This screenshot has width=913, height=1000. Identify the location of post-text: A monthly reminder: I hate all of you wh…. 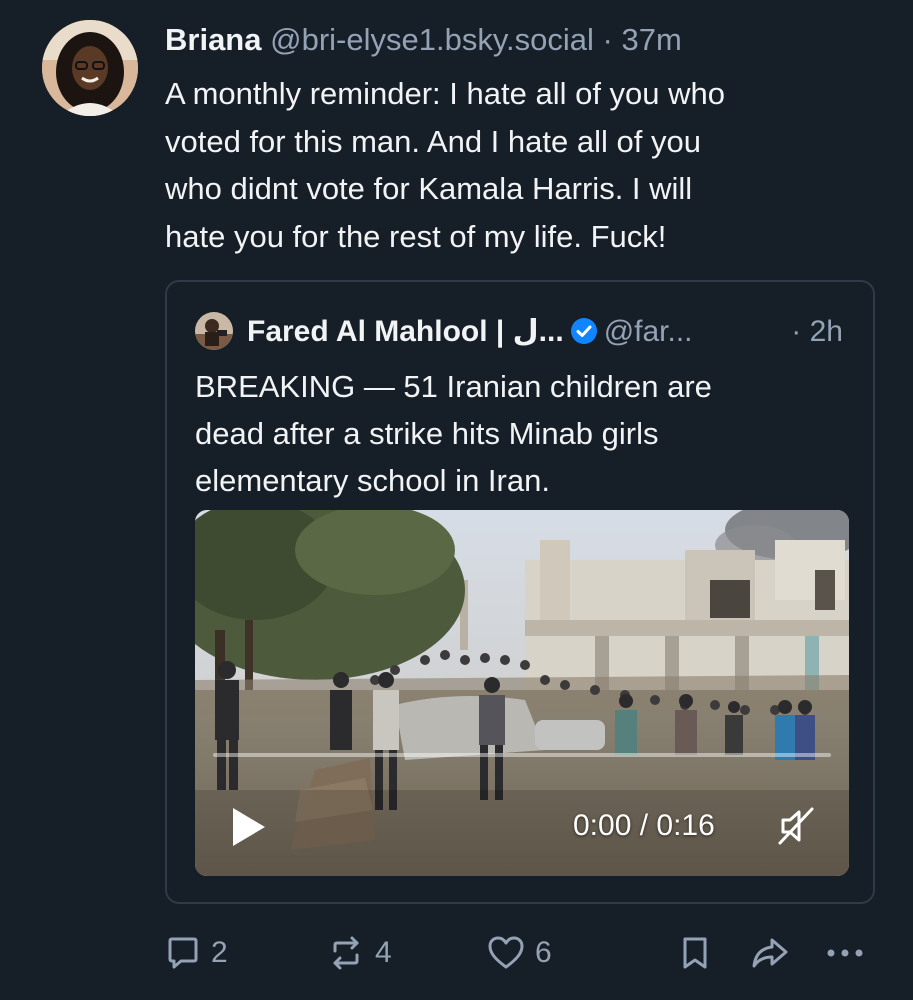
(515, 165).